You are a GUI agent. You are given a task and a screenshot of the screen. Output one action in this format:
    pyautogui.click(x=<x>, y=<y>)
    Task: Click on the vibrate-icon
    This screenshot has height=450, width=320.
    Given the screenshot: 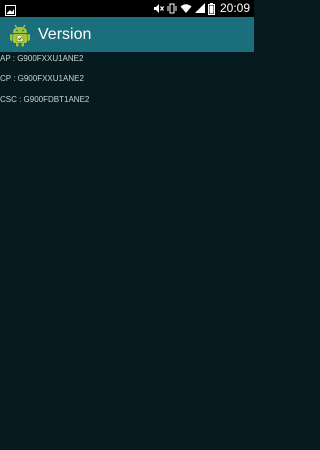 What is the action you would take?
    pyautogui.click(x=172, y=8)
    